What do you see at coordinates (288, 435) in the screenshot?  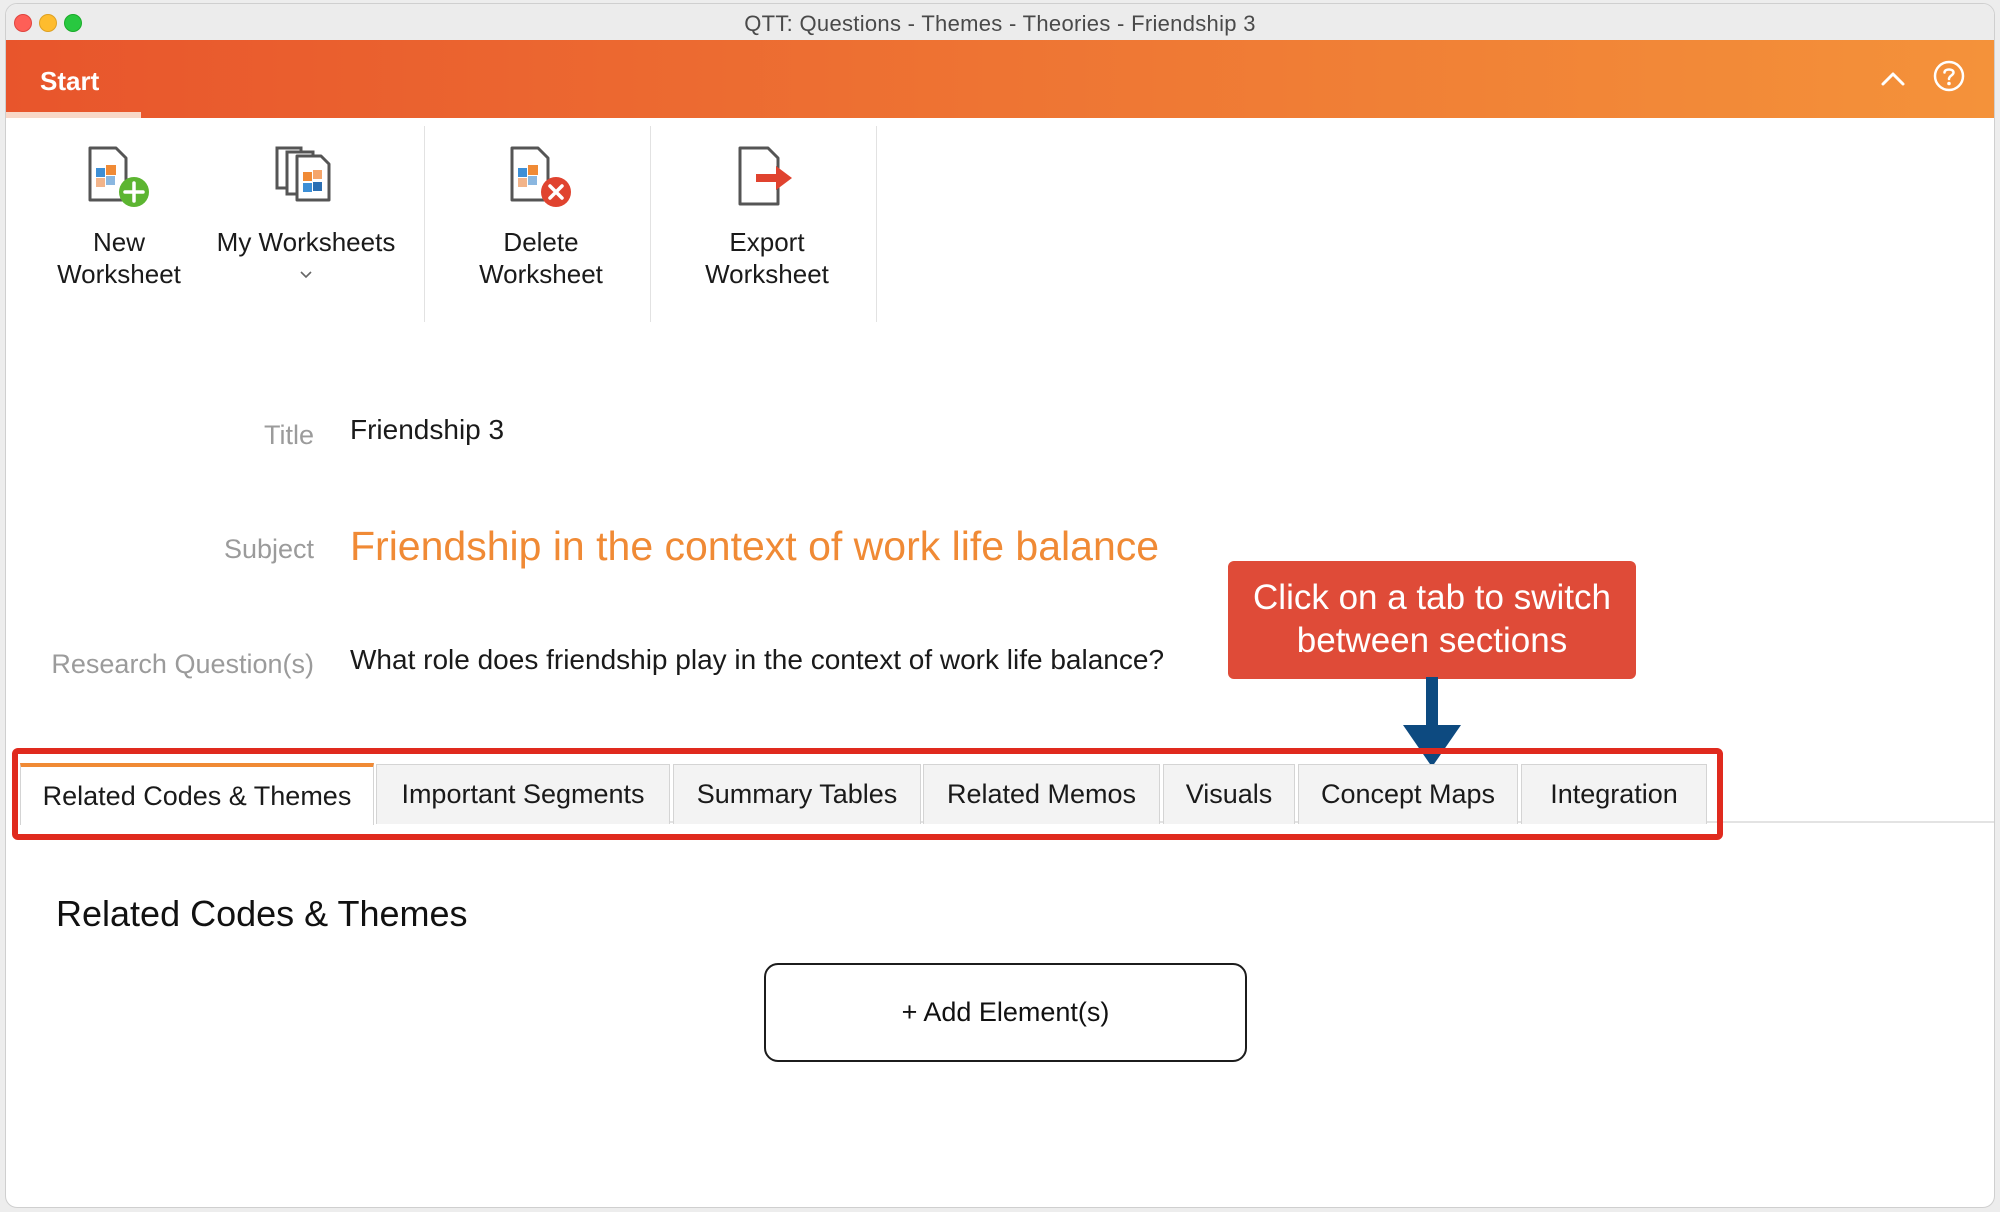 I see `title-label: Title` at bounding box center [288, 435].